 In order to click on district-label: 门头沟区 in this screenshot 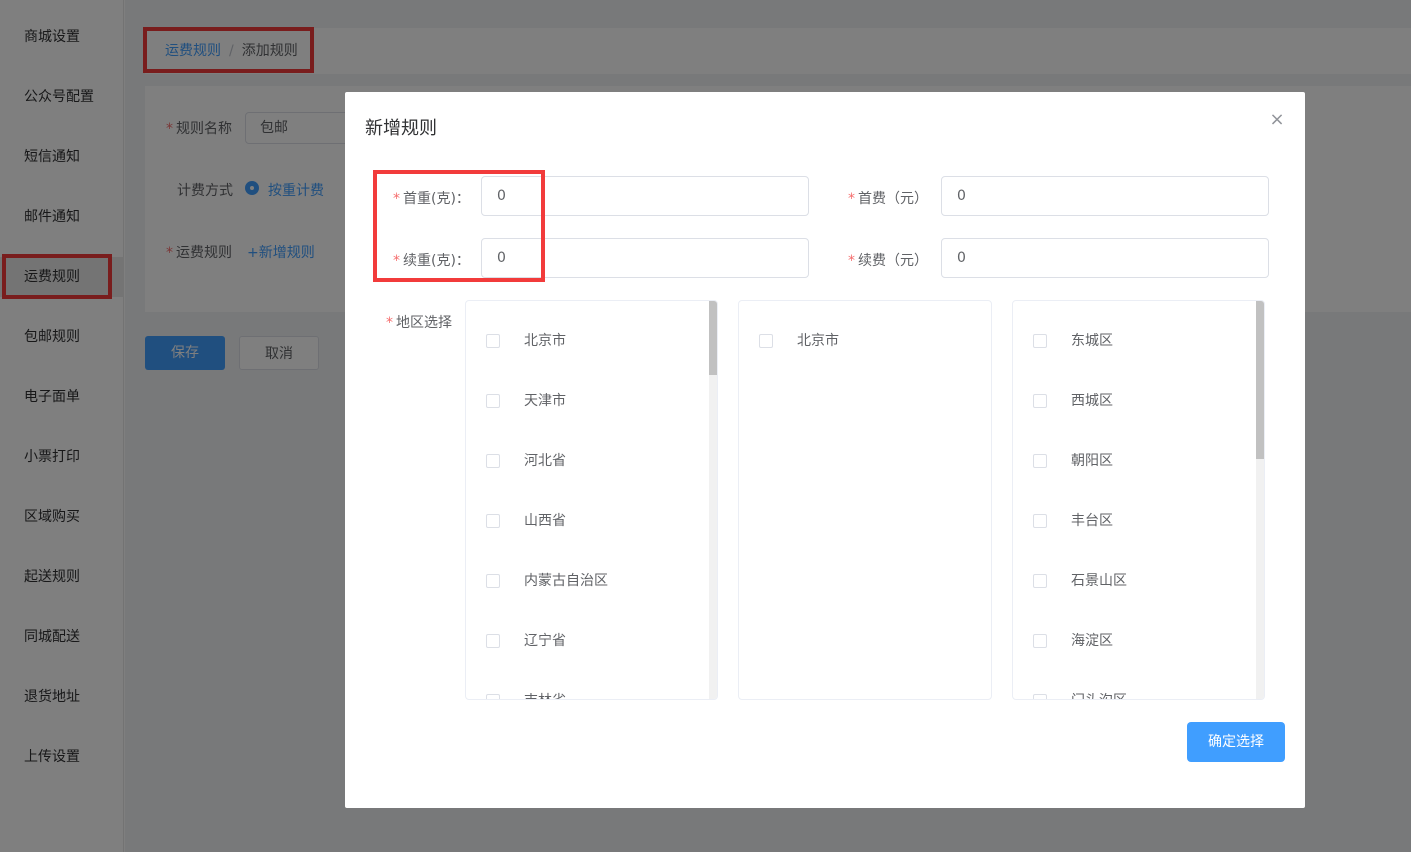, I will do `click(1099, 695)`.